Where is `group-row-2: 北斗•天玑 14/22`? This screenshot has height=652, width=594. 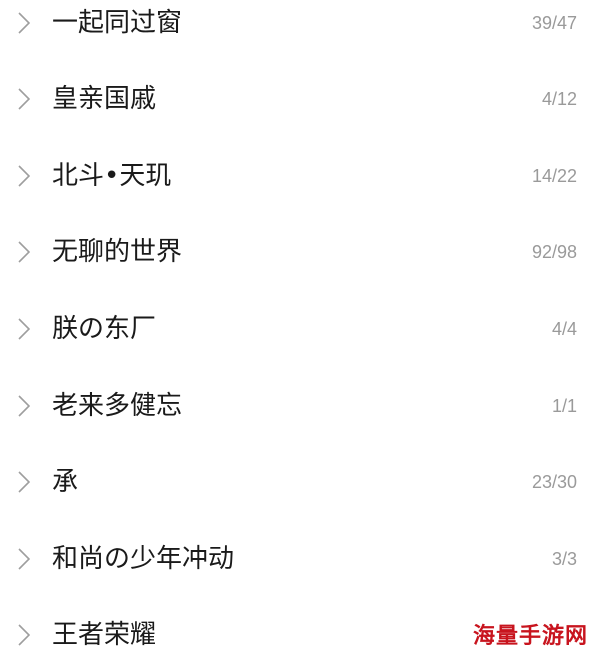 group-row-2: 北斗•天玑 14/22 is located at coordinates (297, 176).